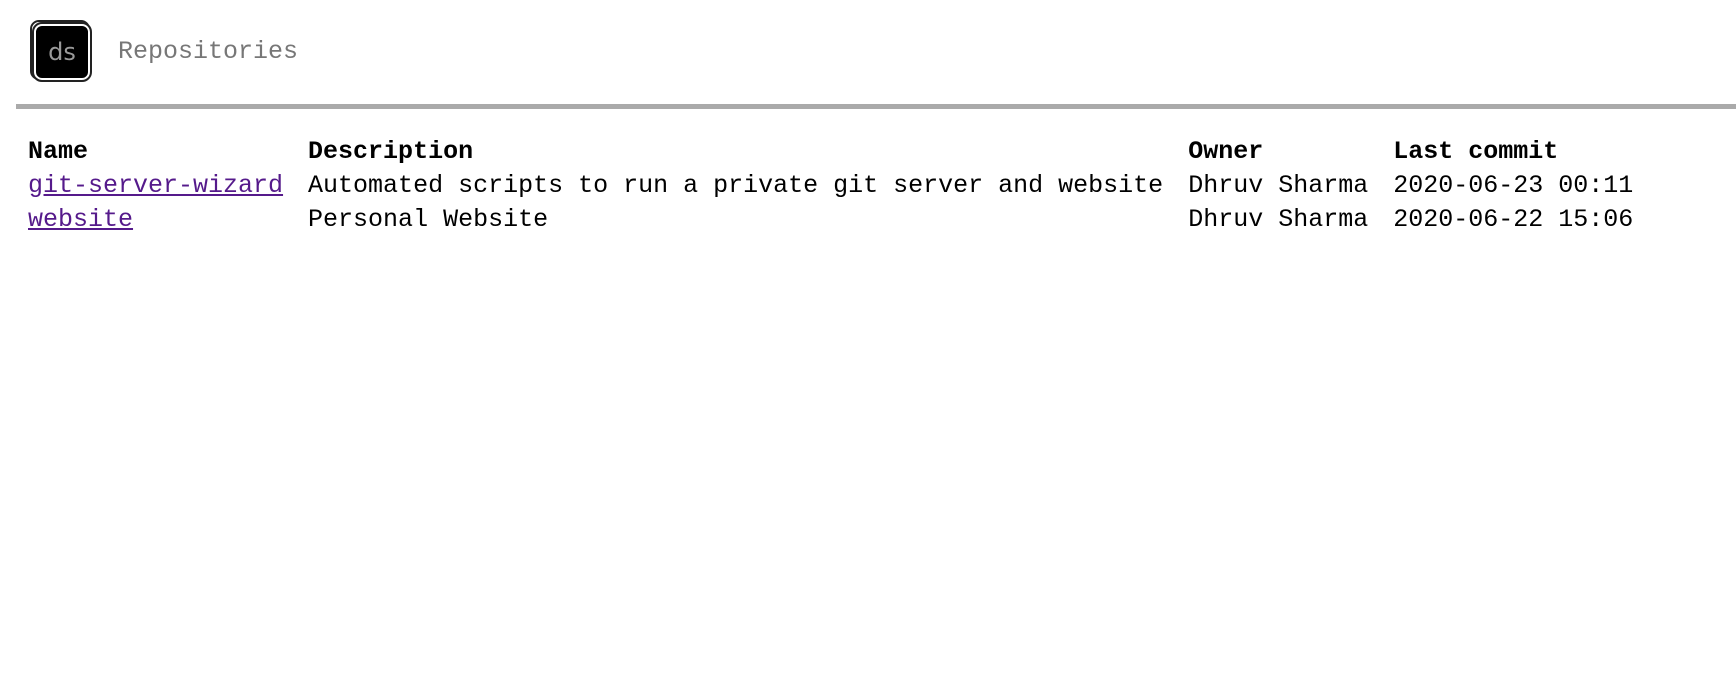 This screenshot has width=1736, height=678. I want to click on logo-text: ds, so click(62, 52).